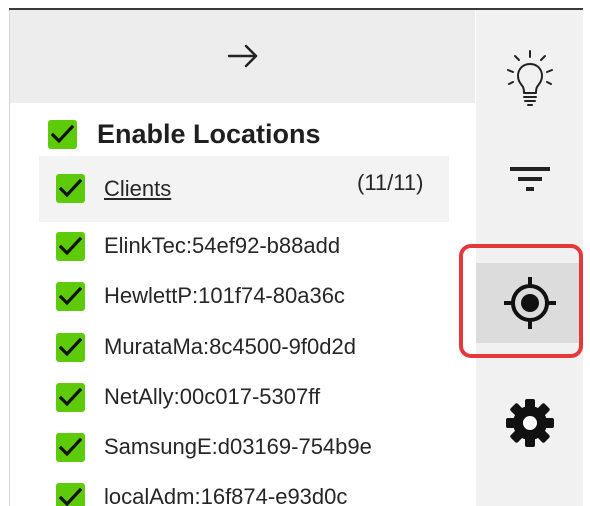 The height and width of the screenshot is (506, 590). I want to click on filter-icon, so click(529, 179).